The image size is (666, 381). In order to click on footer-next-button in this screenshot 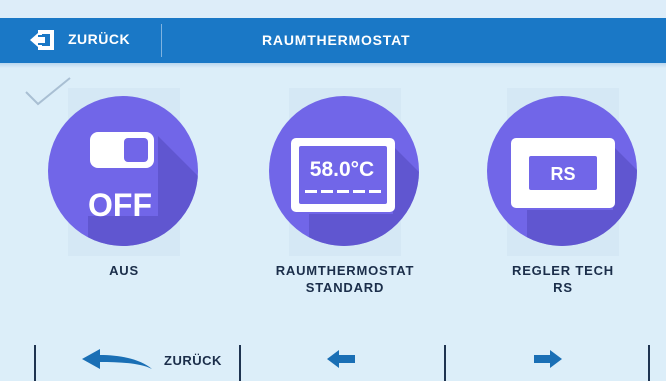, I will do `click(547, 359)`.